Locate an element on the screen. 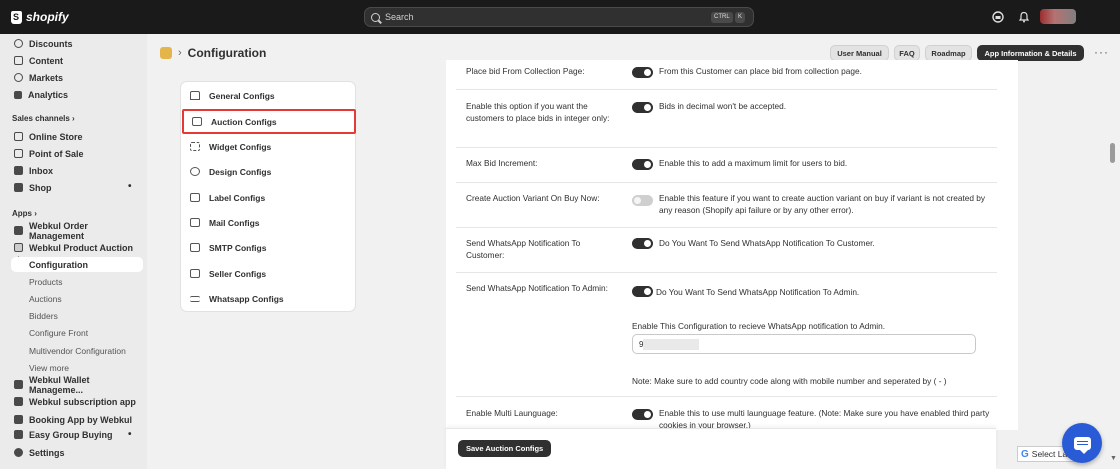 The image size is (1120, 469). sidebar-sub-multivendor: Multivendor Configuration is located at coordinates (77, 351).